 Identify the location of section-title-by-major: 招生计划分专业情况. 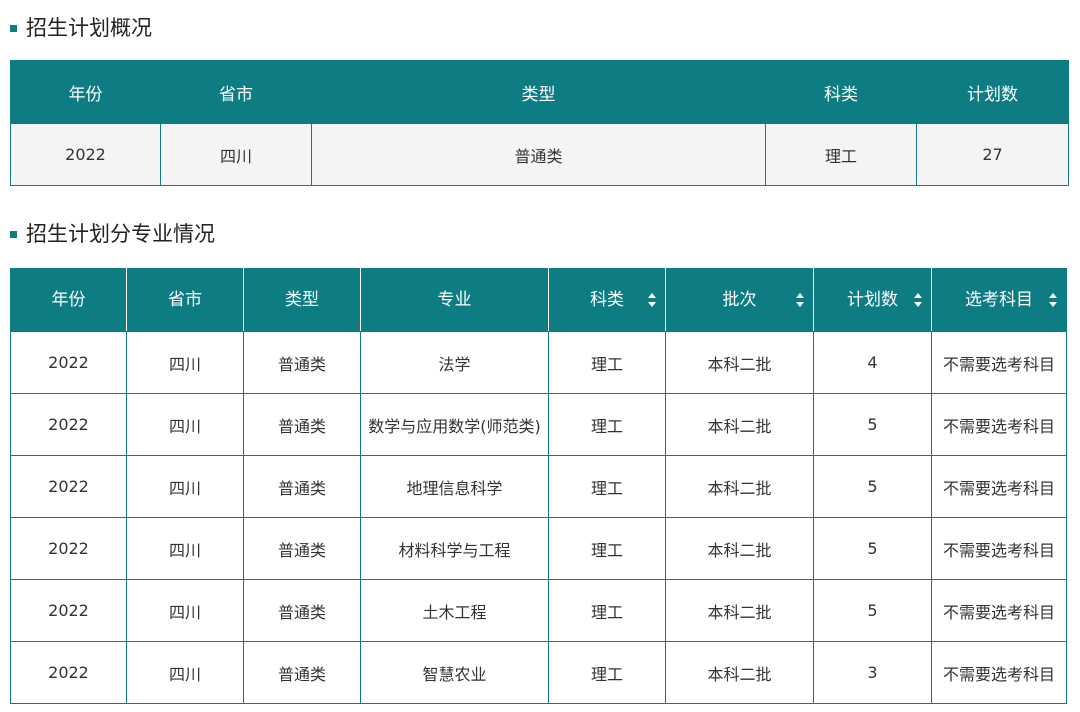
(112, 234).